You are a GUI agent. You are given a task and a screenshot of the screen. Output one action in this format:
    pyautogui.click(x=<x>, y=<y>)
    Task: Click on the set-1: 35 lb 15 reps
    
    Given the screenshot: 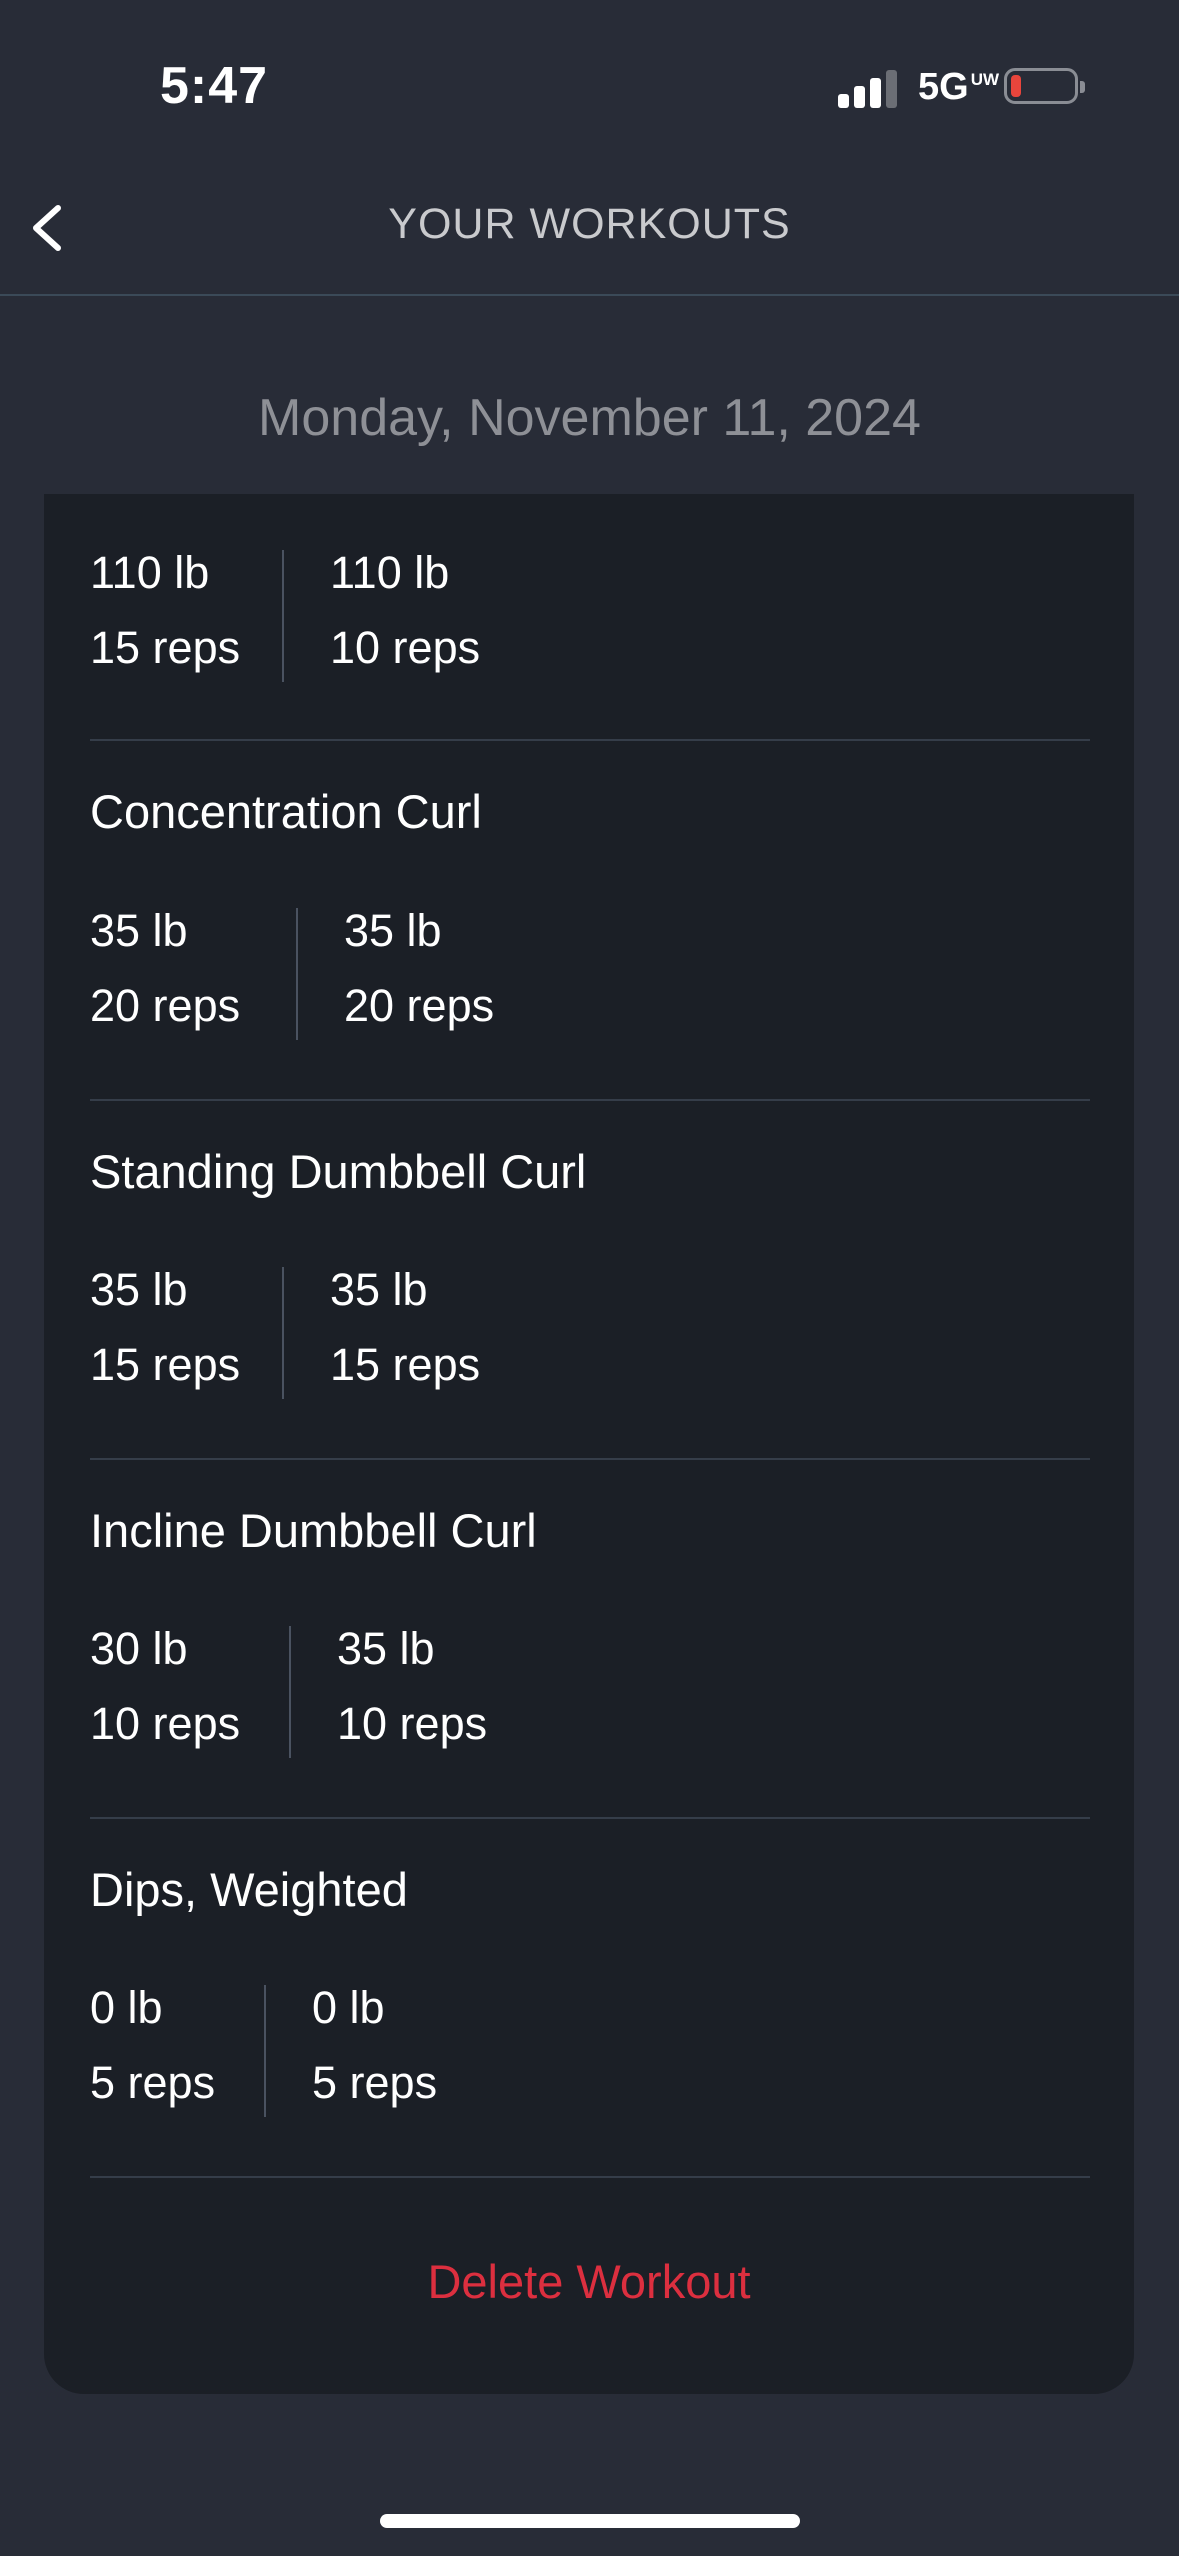 What is the action you would take?
    pyautogui.click(x=165, y=1327)
    